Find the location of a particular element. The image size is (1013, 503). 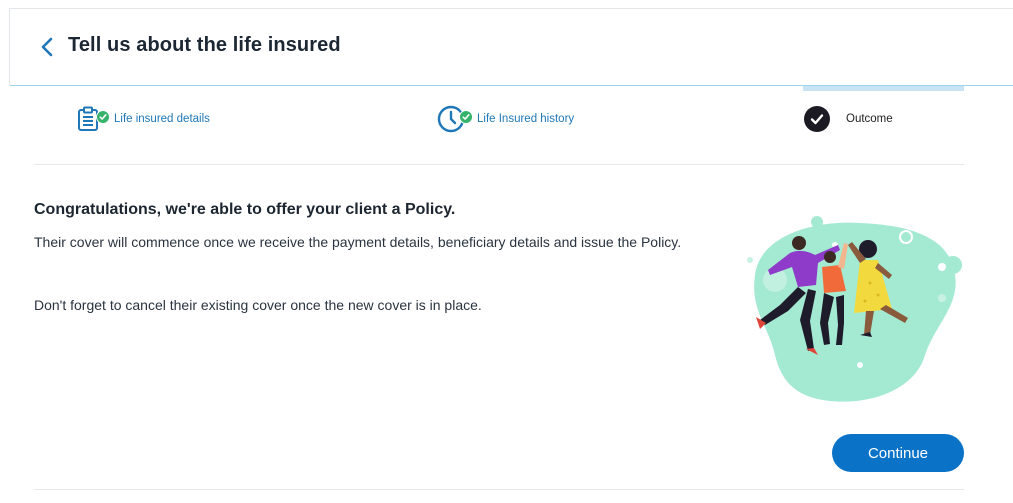

page-title: Tell us about the life insured is located at coordinates (204, 45).